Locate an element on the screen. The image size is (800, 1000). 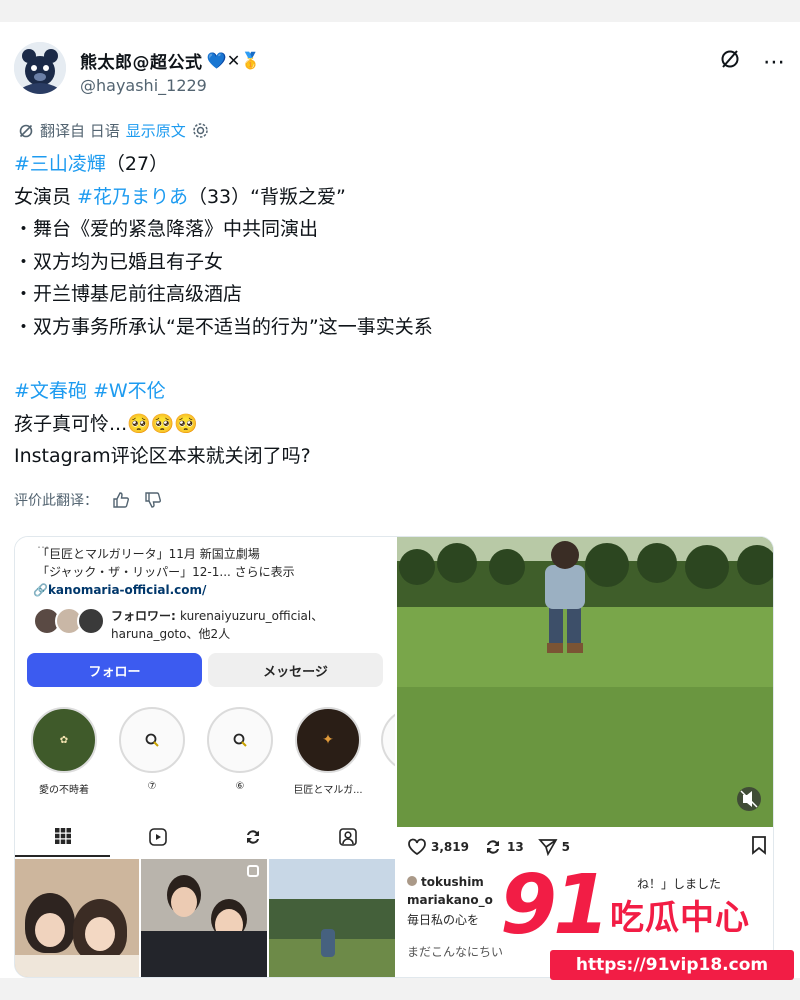
thumbs-up-icon is located at coordinates (121, 500).